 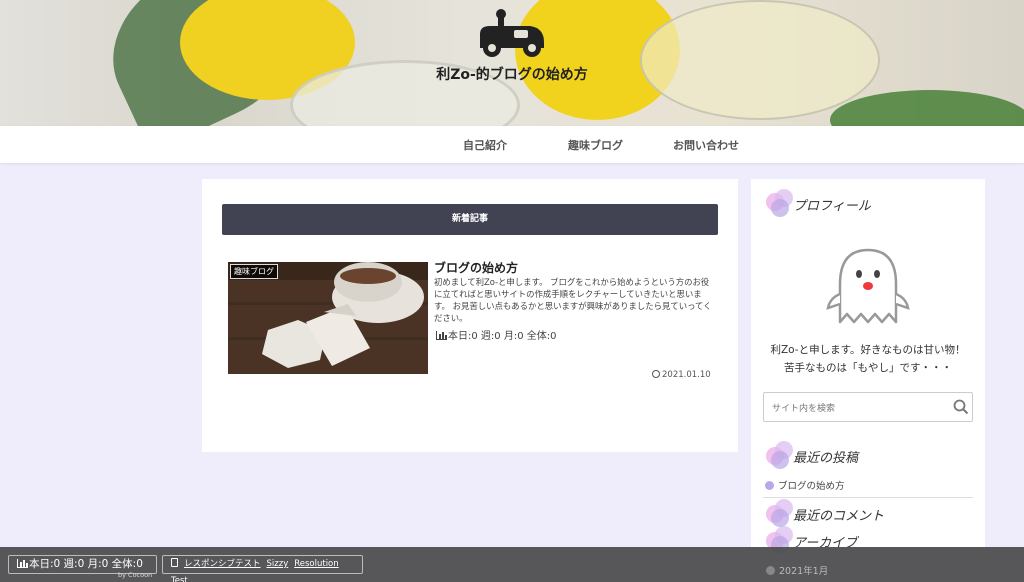 What do you see at coordinates (512, 74) in the screenshot?
I see `site-title: 利Zo-的ブログの始め方` at bounding box center [512, 74].